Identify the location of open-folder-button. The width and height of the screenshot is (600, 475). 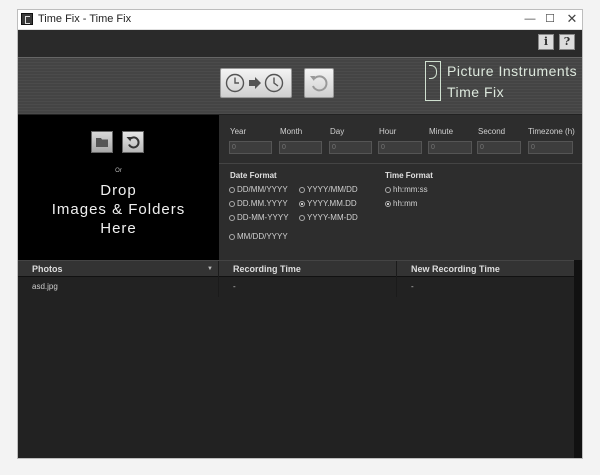
(102, 142).